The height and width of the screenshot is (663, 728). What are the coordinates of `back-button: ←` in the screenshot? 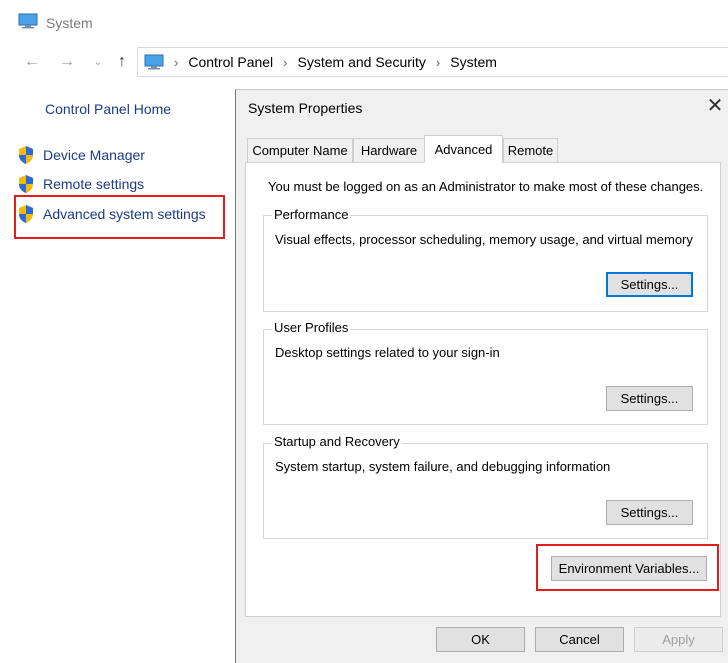 It's located at (32, 62).